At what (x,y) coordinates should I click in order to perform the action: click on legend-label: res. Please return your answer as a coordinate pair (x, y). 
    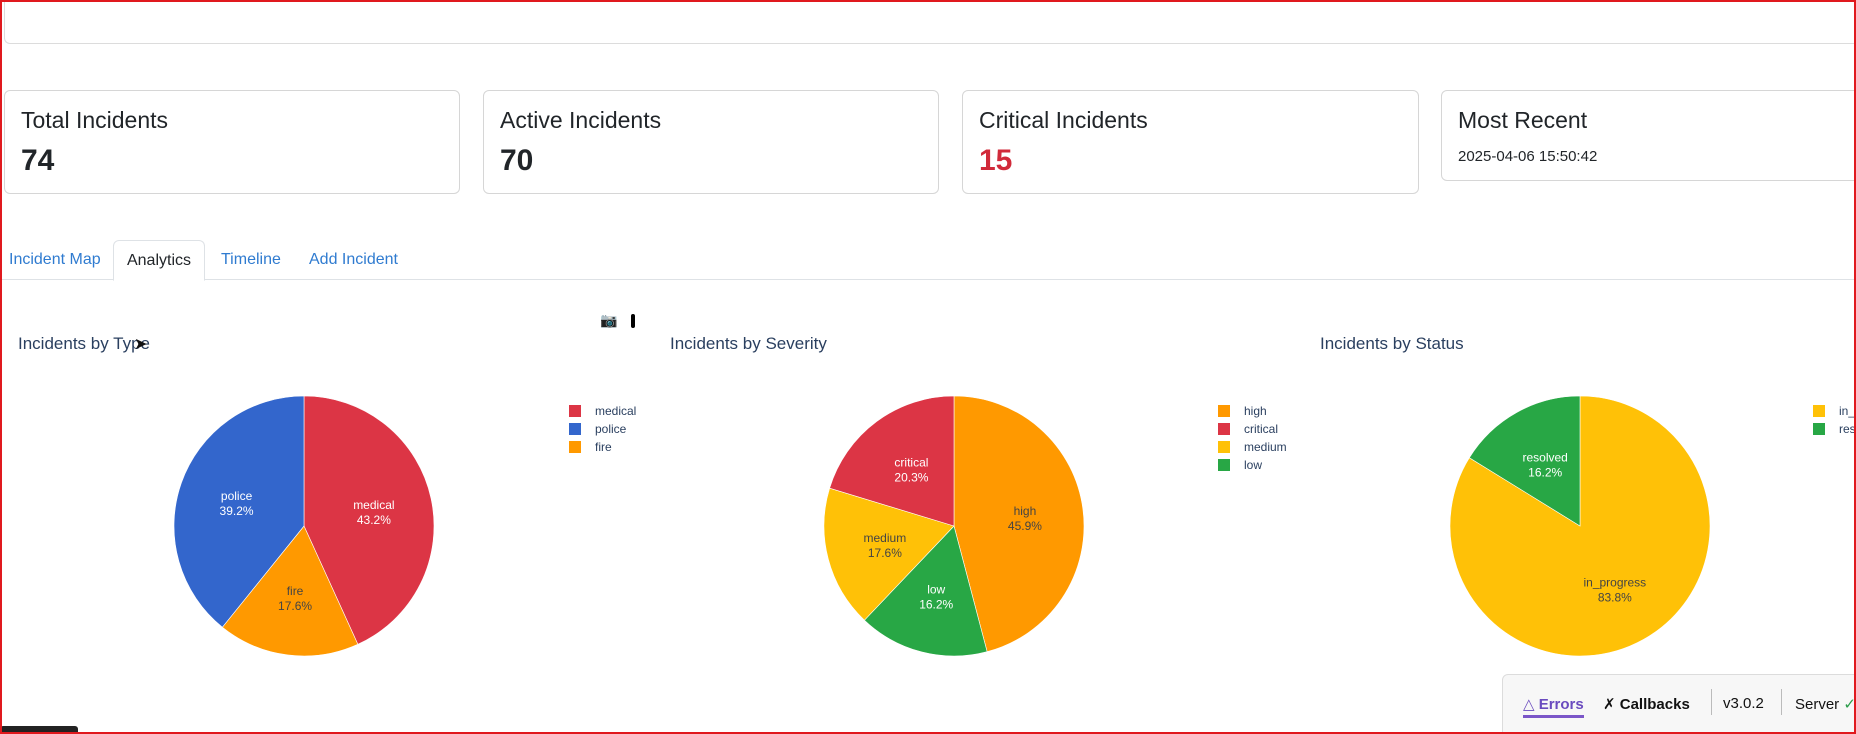
    Looking at the image, I should click on (1847, 429).